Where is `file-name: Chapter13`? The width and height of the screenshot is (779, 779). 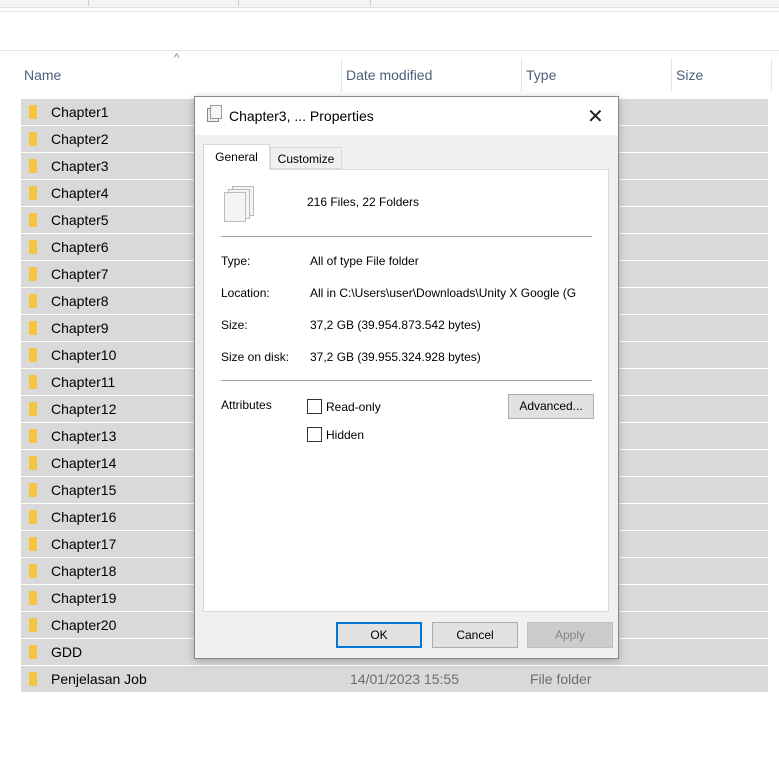 file-name: Chapter13 is located at coordinates (84, 436).